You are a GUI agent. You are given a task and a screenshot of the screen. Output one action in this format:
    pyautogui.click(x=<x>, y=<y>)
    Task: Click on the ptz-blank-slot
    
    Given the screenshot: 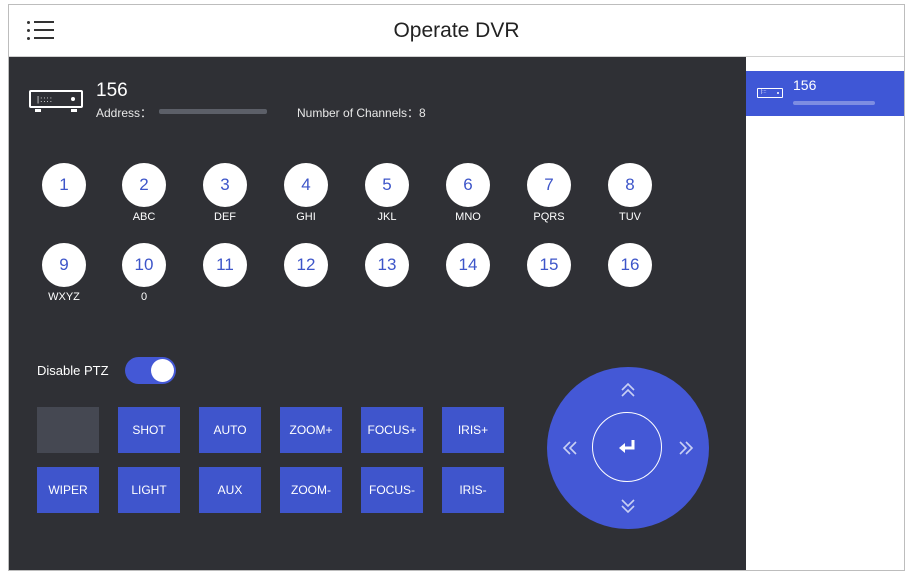 What is the action you would take?
    pyautogui.click(x=68, y=430)
    